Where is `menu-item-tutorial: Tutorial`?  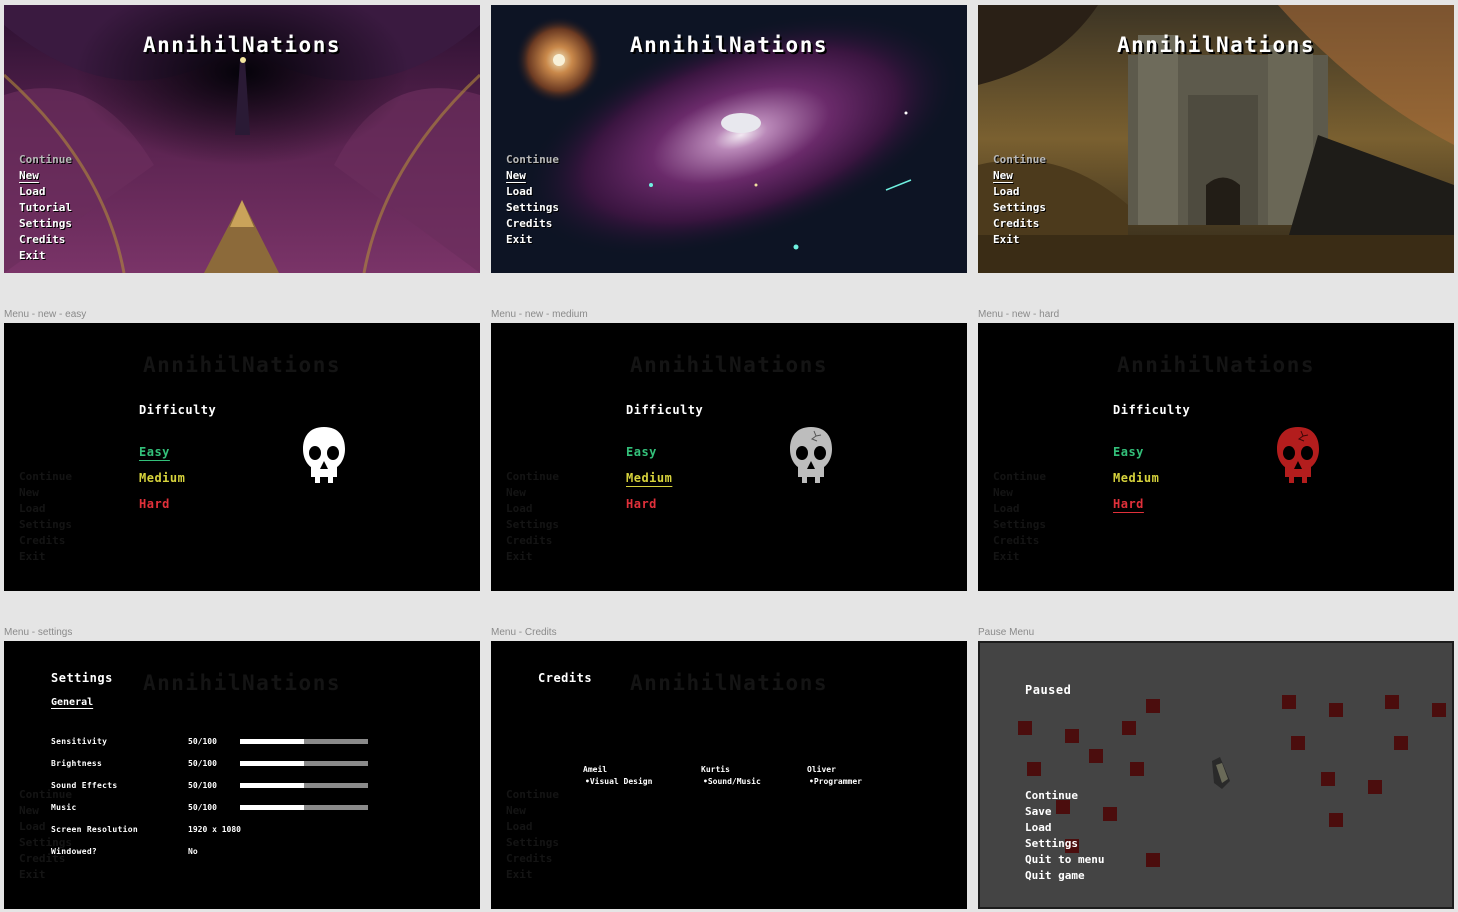 menu-item-tutorial: Tutorial is located at coordinates (45, 208).